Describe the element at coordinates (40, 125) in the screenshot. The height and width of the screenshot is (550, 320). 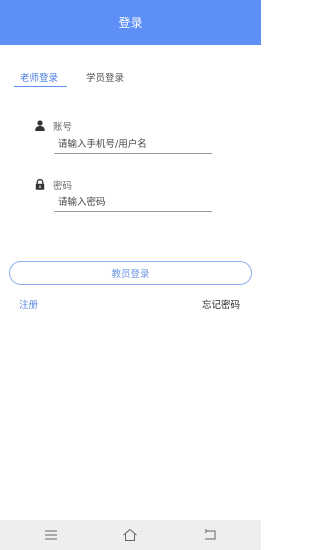
I see `user-icon` at that location.